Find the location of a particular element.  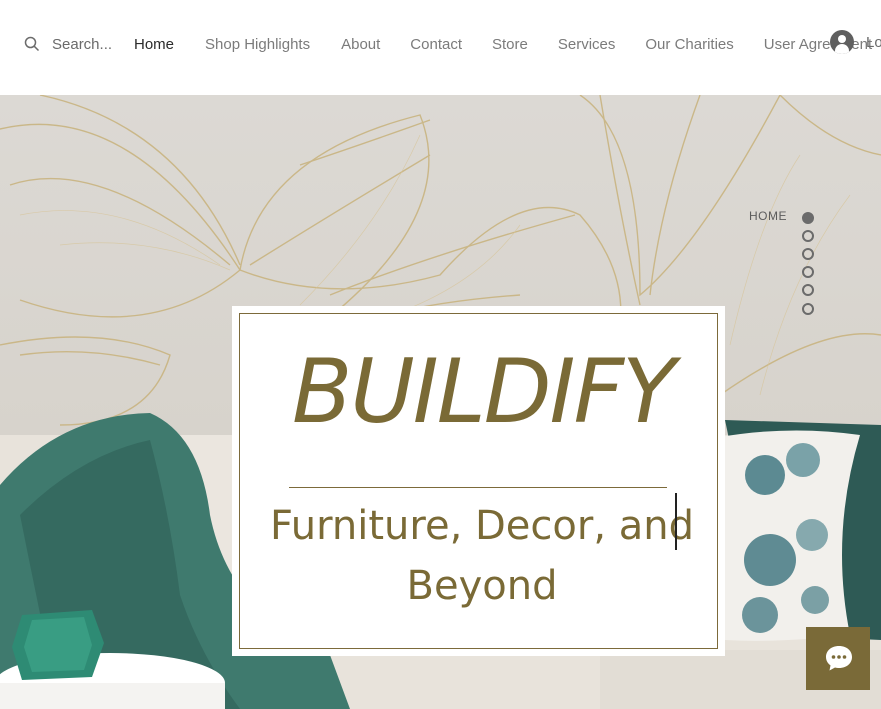

nav-item-about: About is located at coordinates (360, 44).